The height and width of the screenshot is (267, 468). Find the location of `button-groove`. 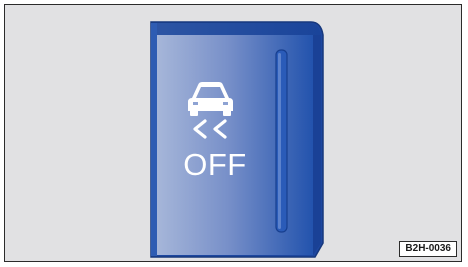

button-groove is located at coordinates (281, 141).